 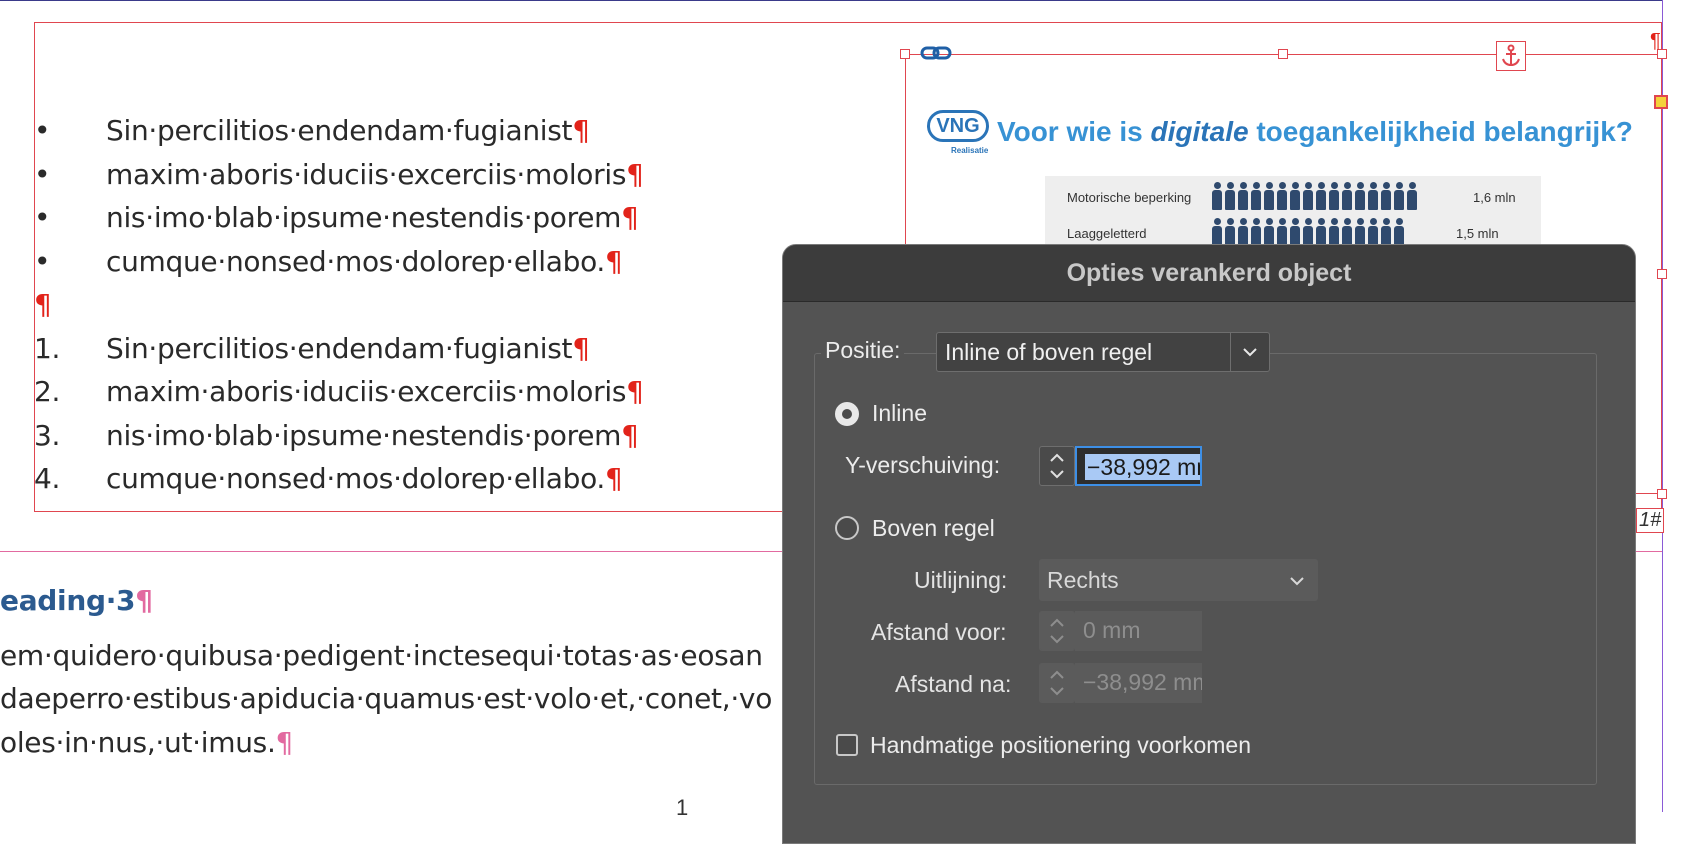 What do you see at coordinates (1138, 631) in the screenshot?
I see `space-before-input: 0 mm` at bounding box center [1138, 631].